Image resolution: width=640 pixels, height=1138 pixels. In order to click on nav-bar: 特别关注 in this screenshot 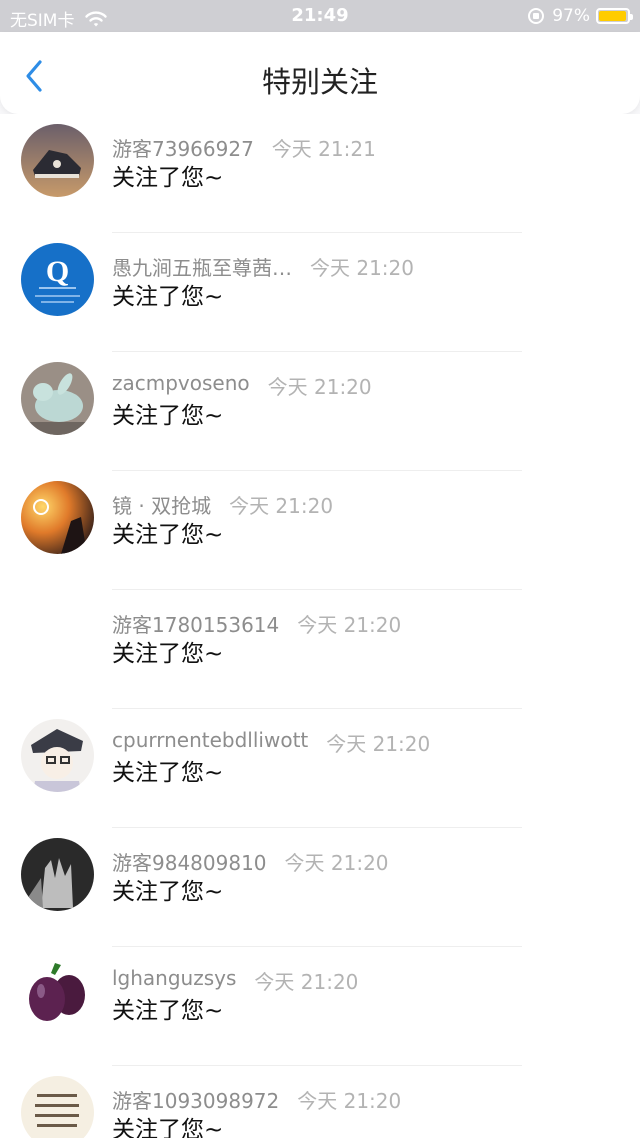, I will do `click(320, 73)`.